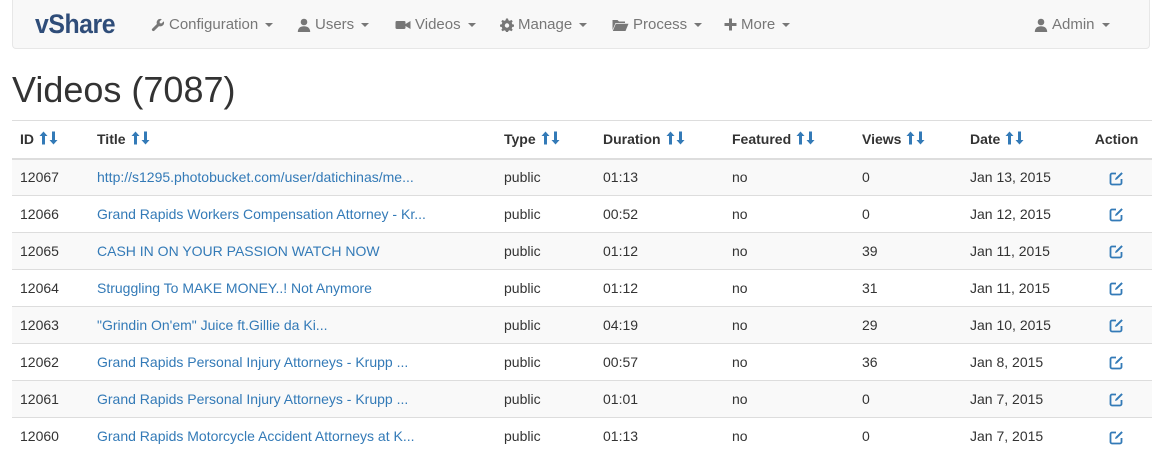 The image size is (1164, 455). Describe the element at coordinates (50, 288) in the screenshot. I see `cell-id: 12064` at that location.